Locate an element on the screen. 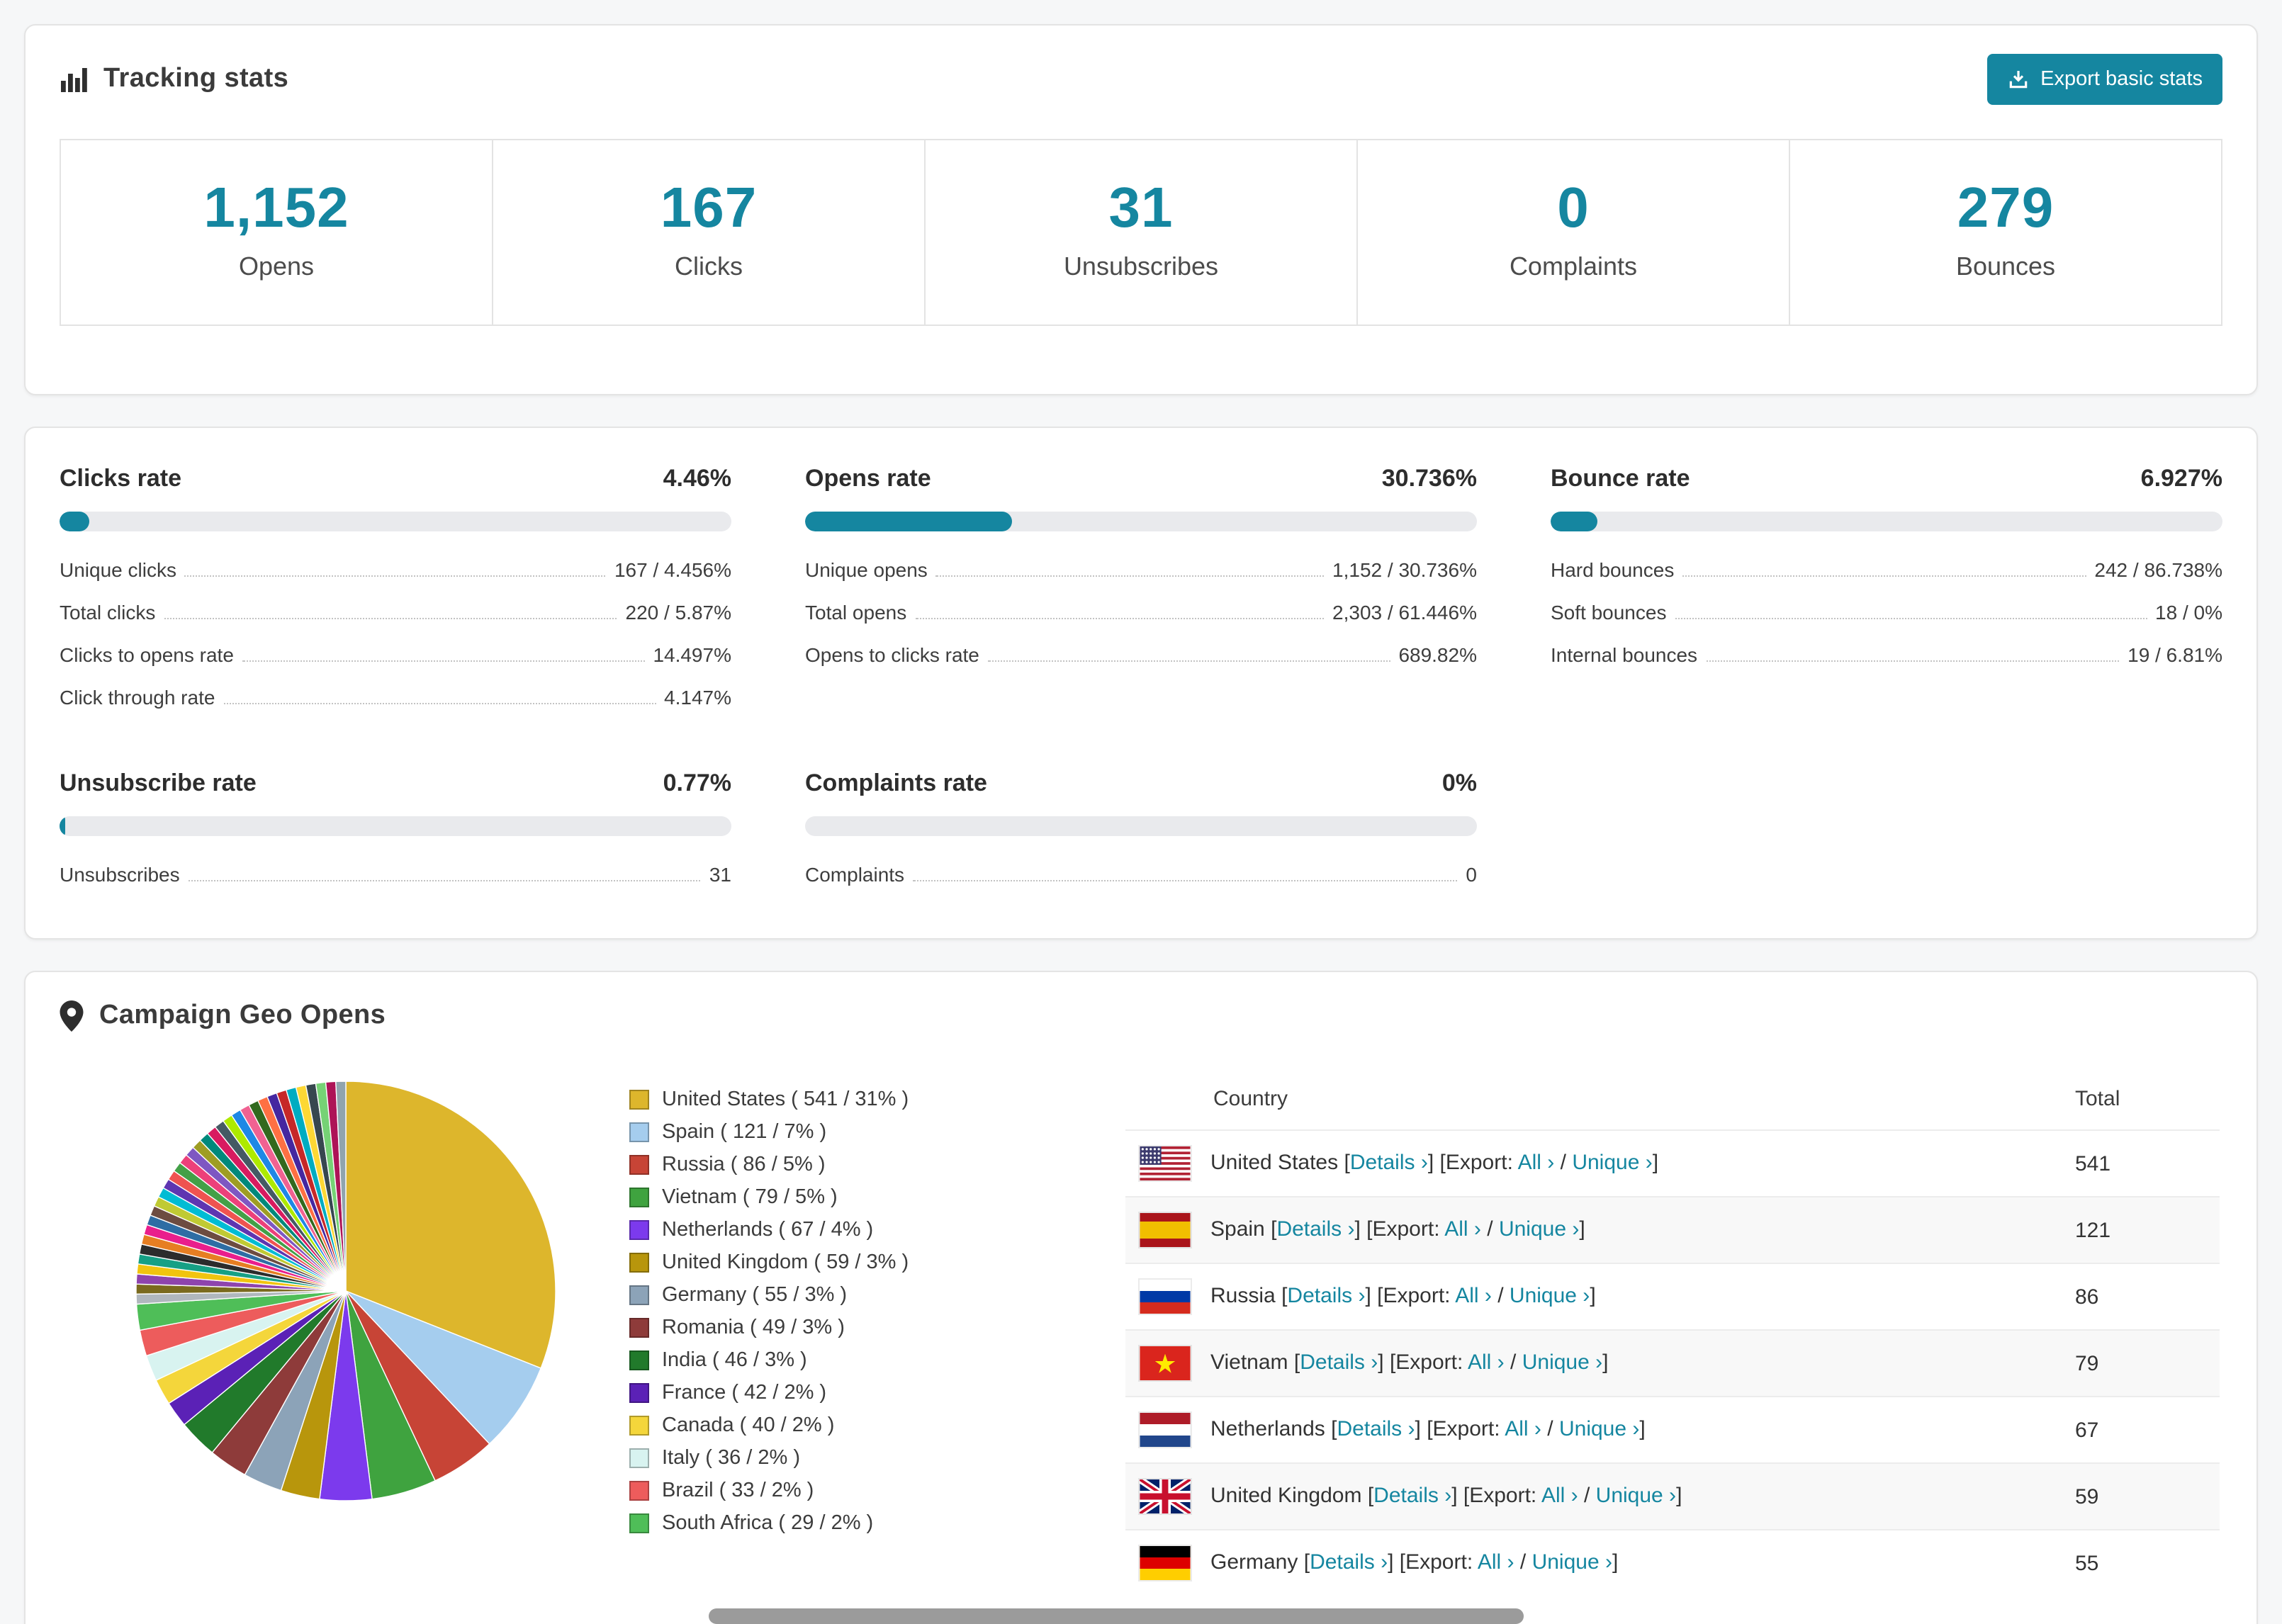  rate-head: Complaints rate 0% is located at coordinates (1141, 783).